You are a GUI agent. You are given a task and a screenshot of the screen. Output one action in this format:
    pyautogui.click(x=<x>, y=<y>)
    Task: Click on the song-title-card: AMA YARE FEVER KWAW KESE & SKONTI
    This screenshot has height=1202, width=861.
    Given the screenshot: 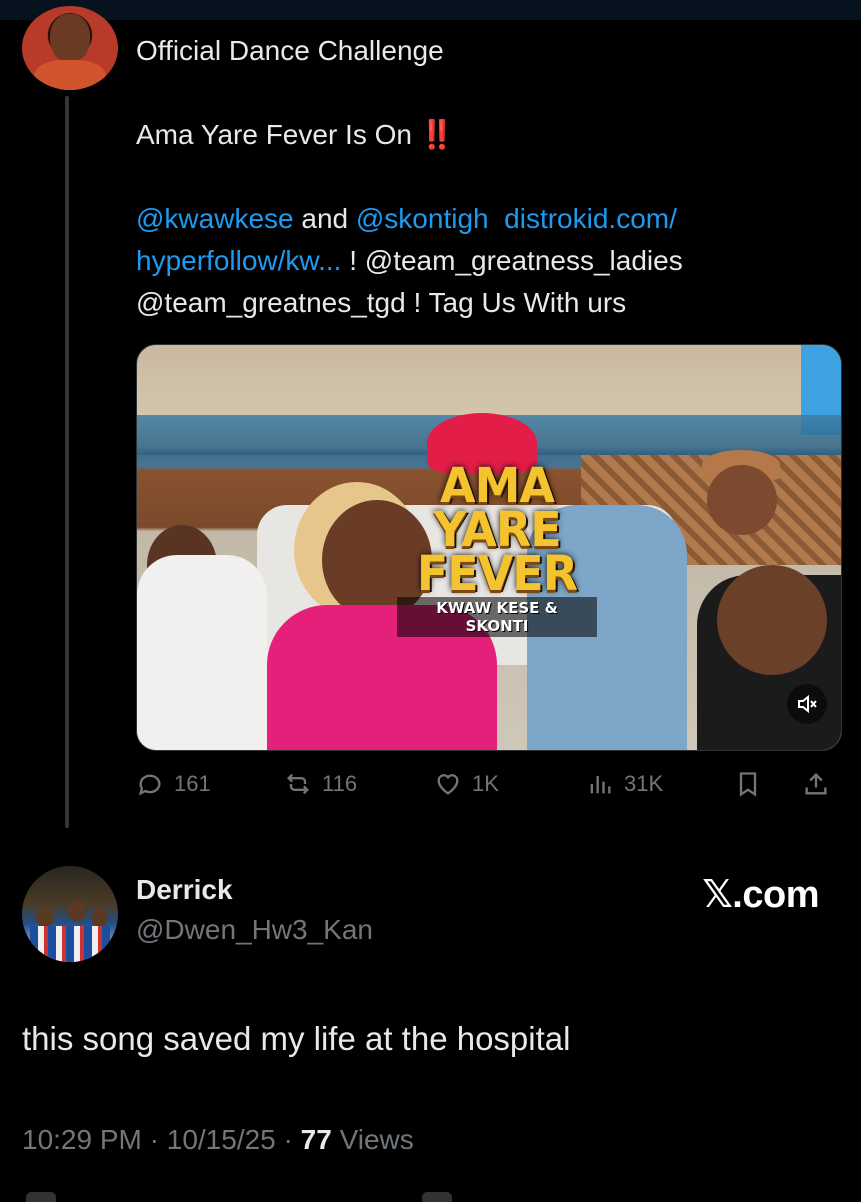 What is the action you would take?
    pyautogui.click(x=497, y=549)
    